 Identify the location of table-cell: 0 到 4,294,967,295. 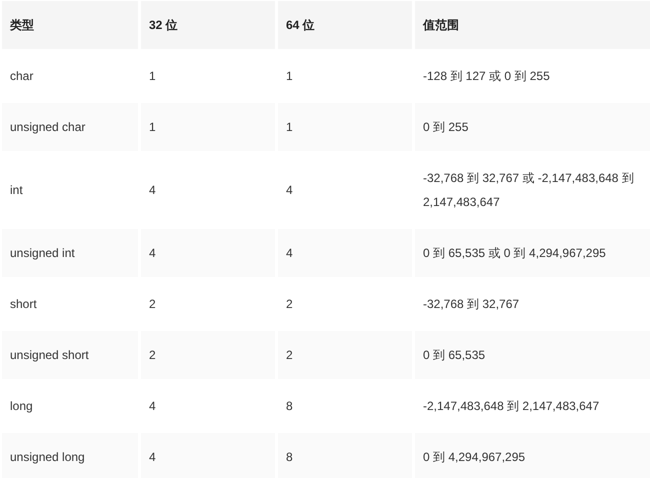
(532, 455).